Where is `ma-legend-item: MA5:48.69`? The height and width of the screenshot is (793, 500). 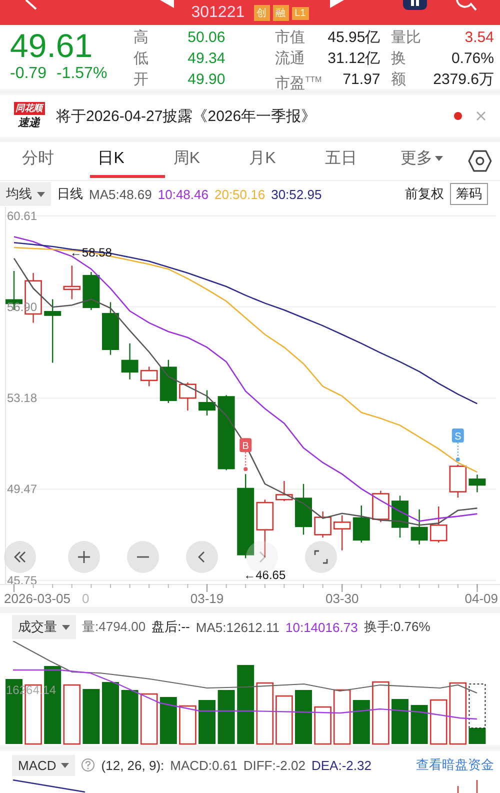
ma-legend-item: MA5:48.69 is located at coordinates (120, 194).